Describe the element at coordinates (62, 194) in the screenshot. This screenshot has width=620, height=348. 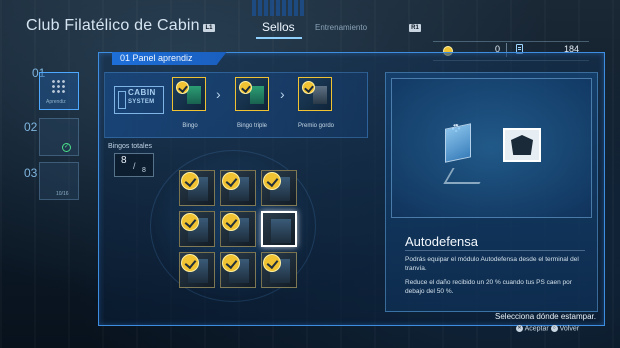
I see `nav-caption-03: 10/16` at that location.